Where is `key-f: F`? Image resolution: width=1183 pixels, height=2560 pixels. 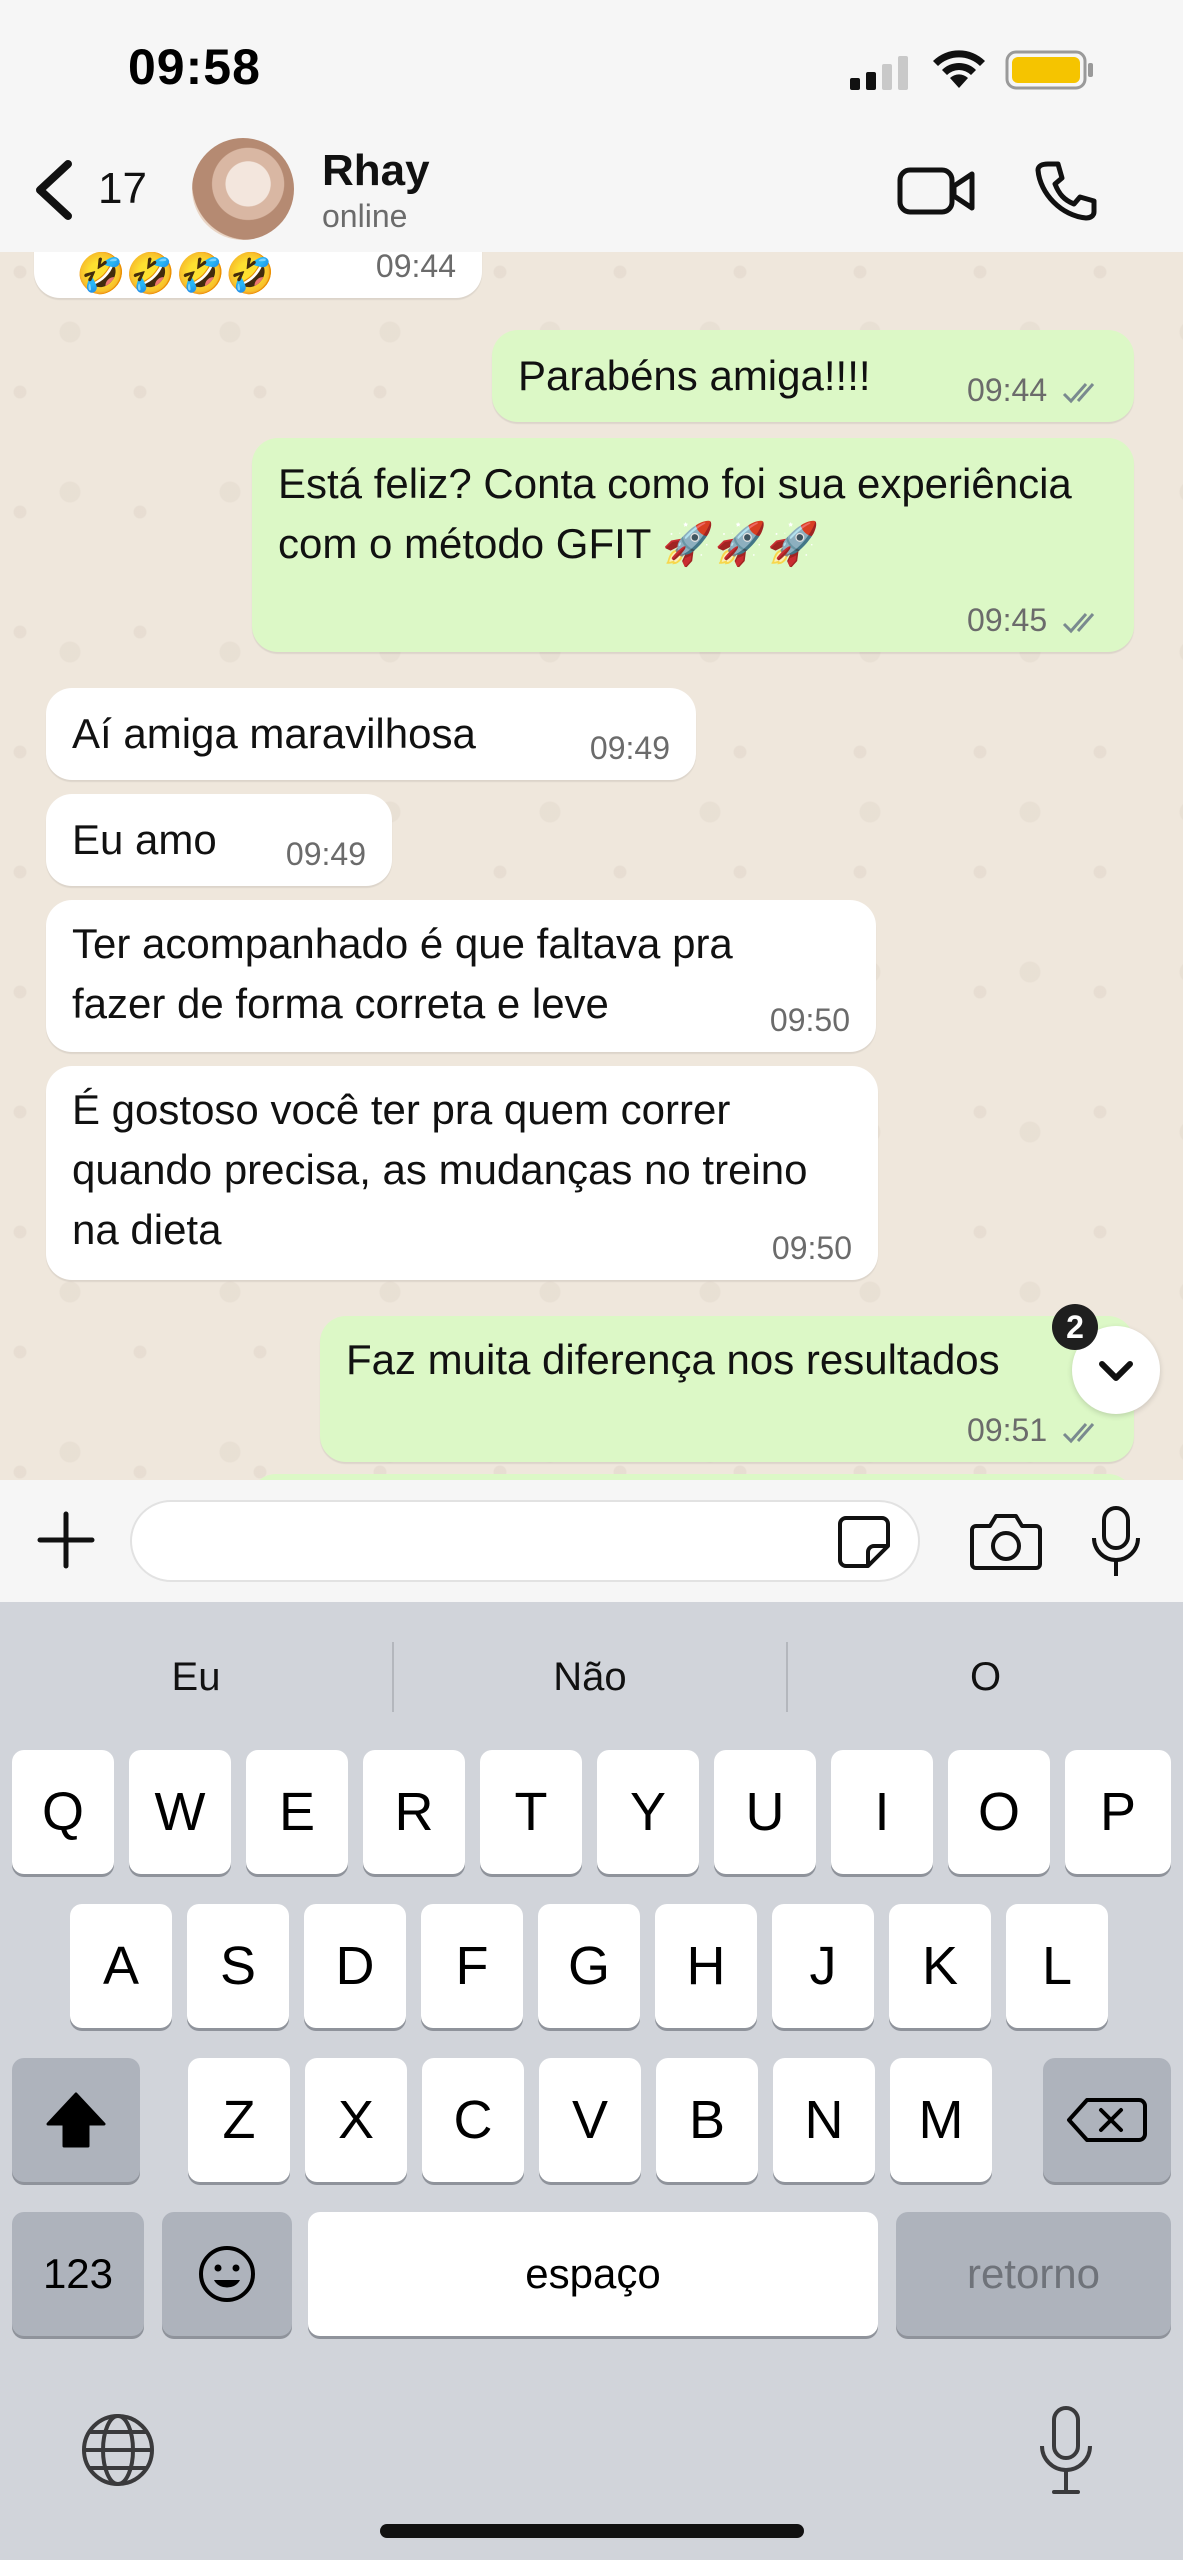 key-f: F is located at coordinates (472, 1966).